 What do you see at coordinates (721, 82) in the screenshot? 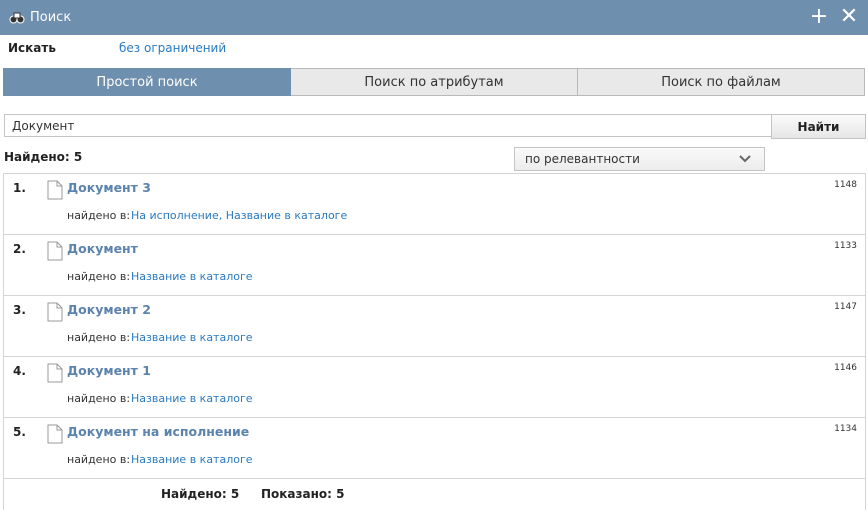
I see `tab-file-search: Поиск по файлам` at bounding box center [721, 82].